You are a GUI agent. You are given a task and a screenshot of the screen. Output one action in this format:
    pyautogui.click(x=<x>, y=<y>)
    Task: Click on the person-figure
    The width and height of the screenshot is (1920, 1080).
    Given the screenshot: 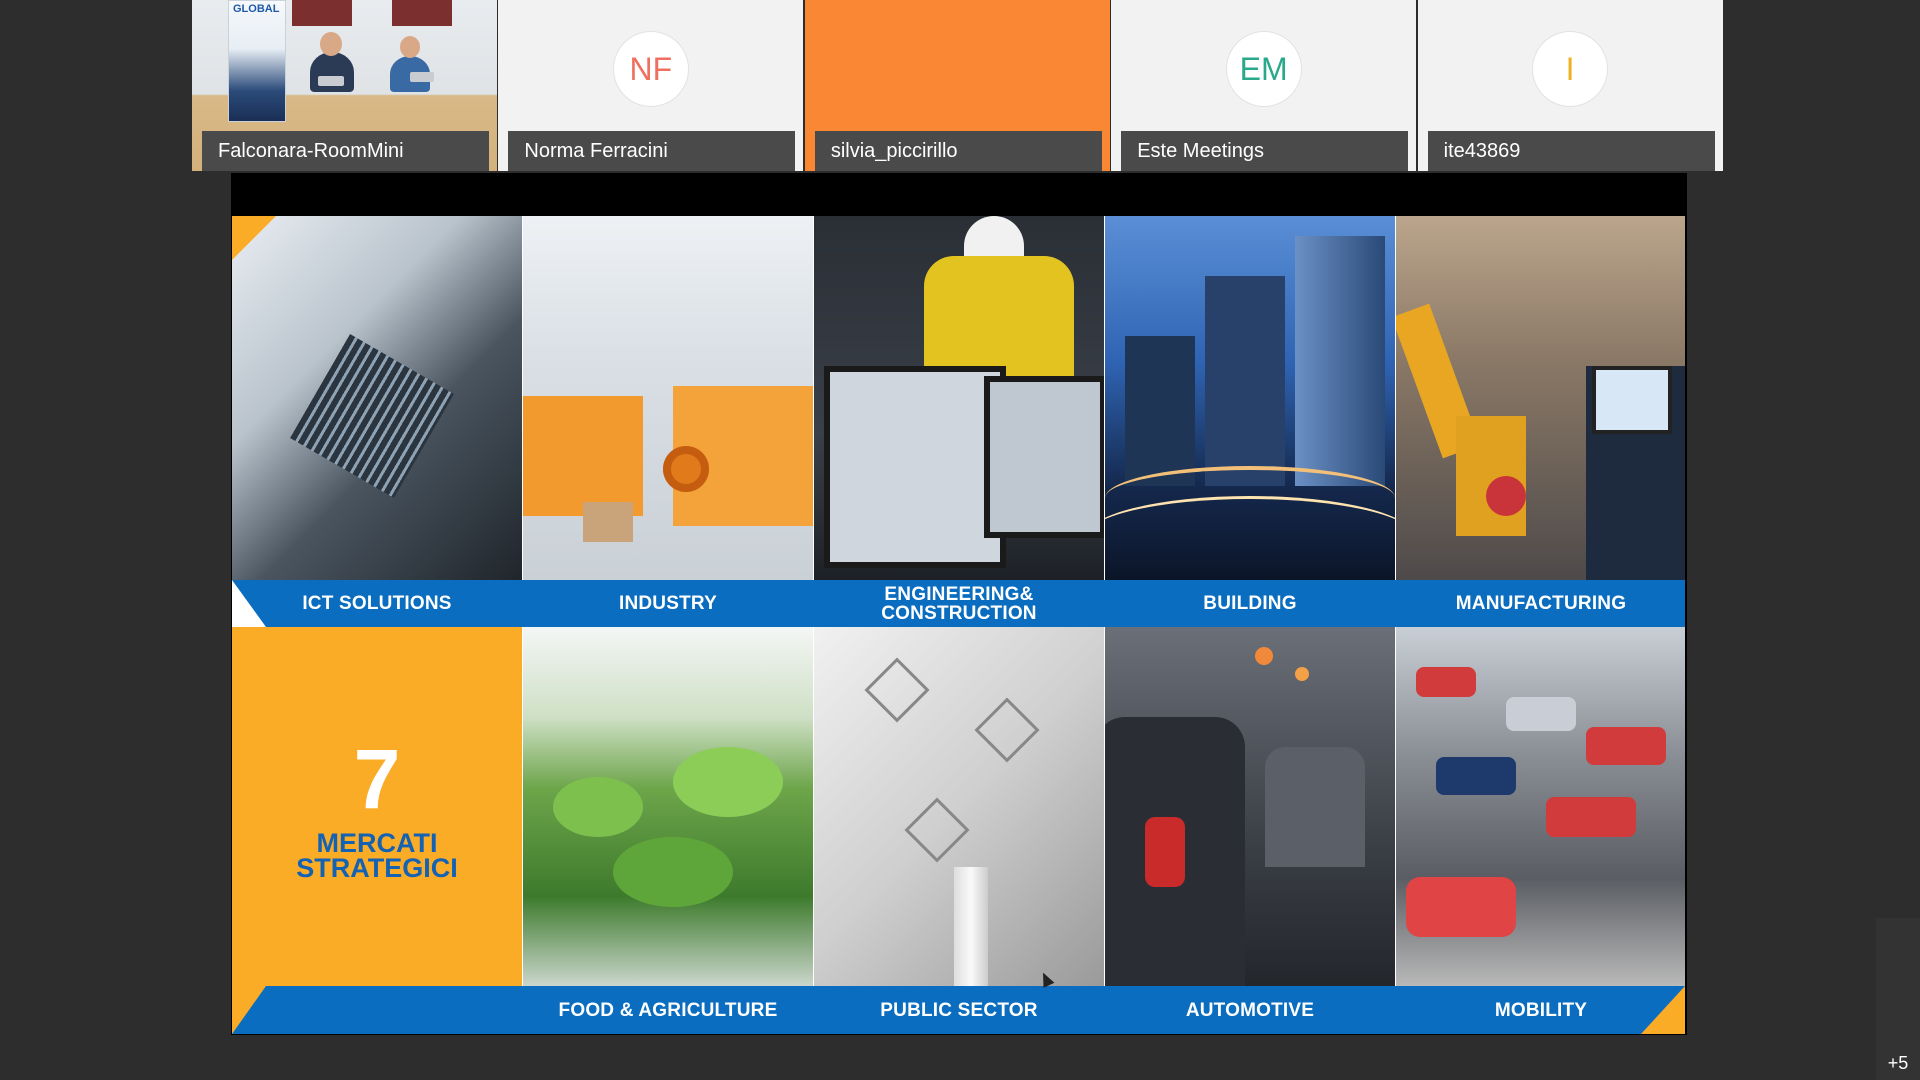 What is the action you would take?
    pyautogui.click(x=332, y=72)
    